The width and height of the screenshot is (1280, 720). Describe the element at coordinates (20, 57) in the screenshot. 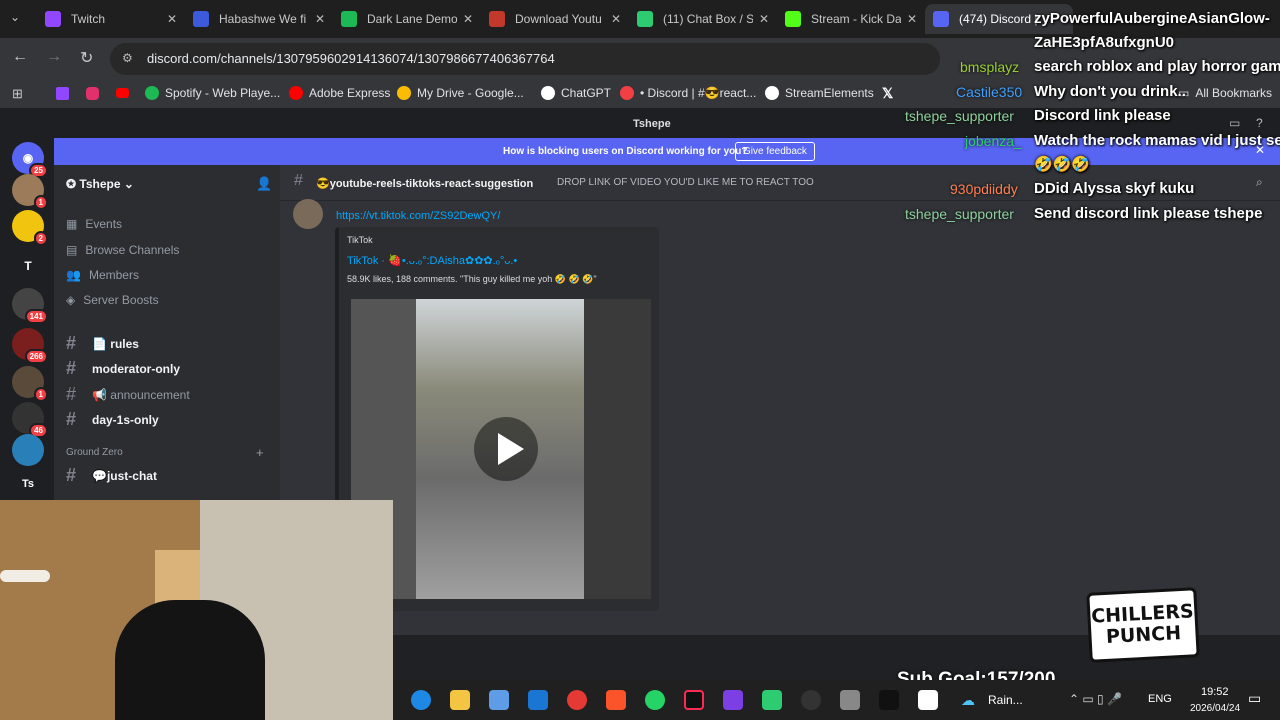

I see `back-icon: ←` at that location.